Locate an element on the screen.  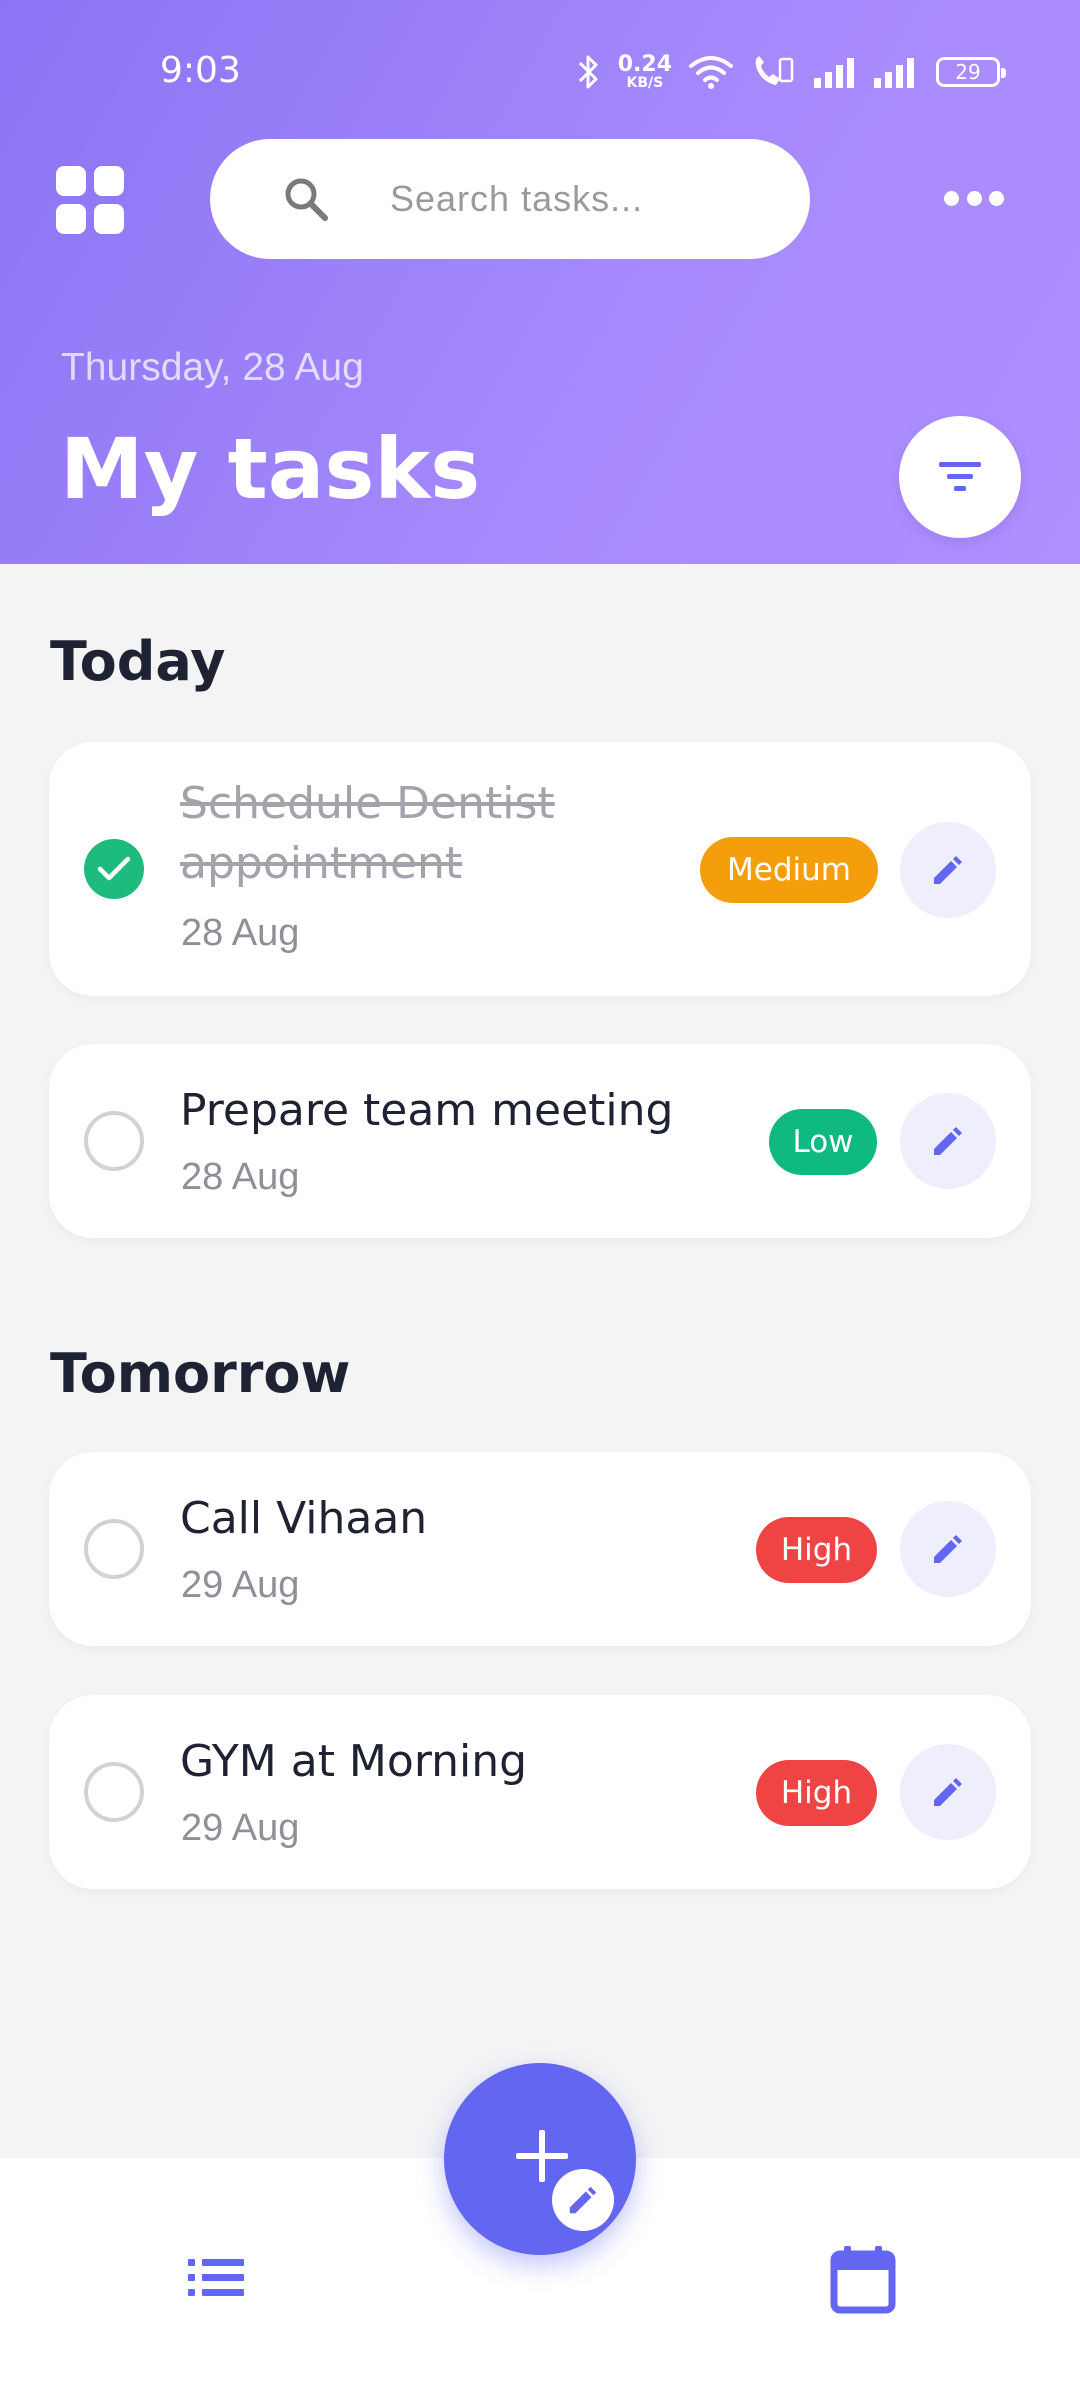
search-icon is located at coordinates (306, 199).